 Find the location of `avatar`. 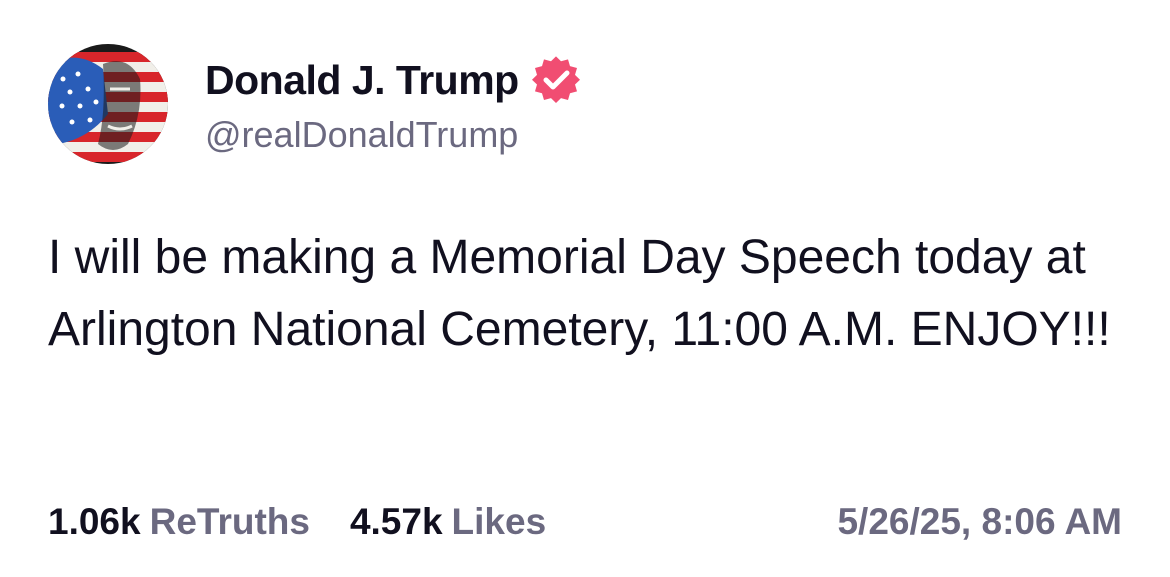

avatar is located at coordinates (108, 104).